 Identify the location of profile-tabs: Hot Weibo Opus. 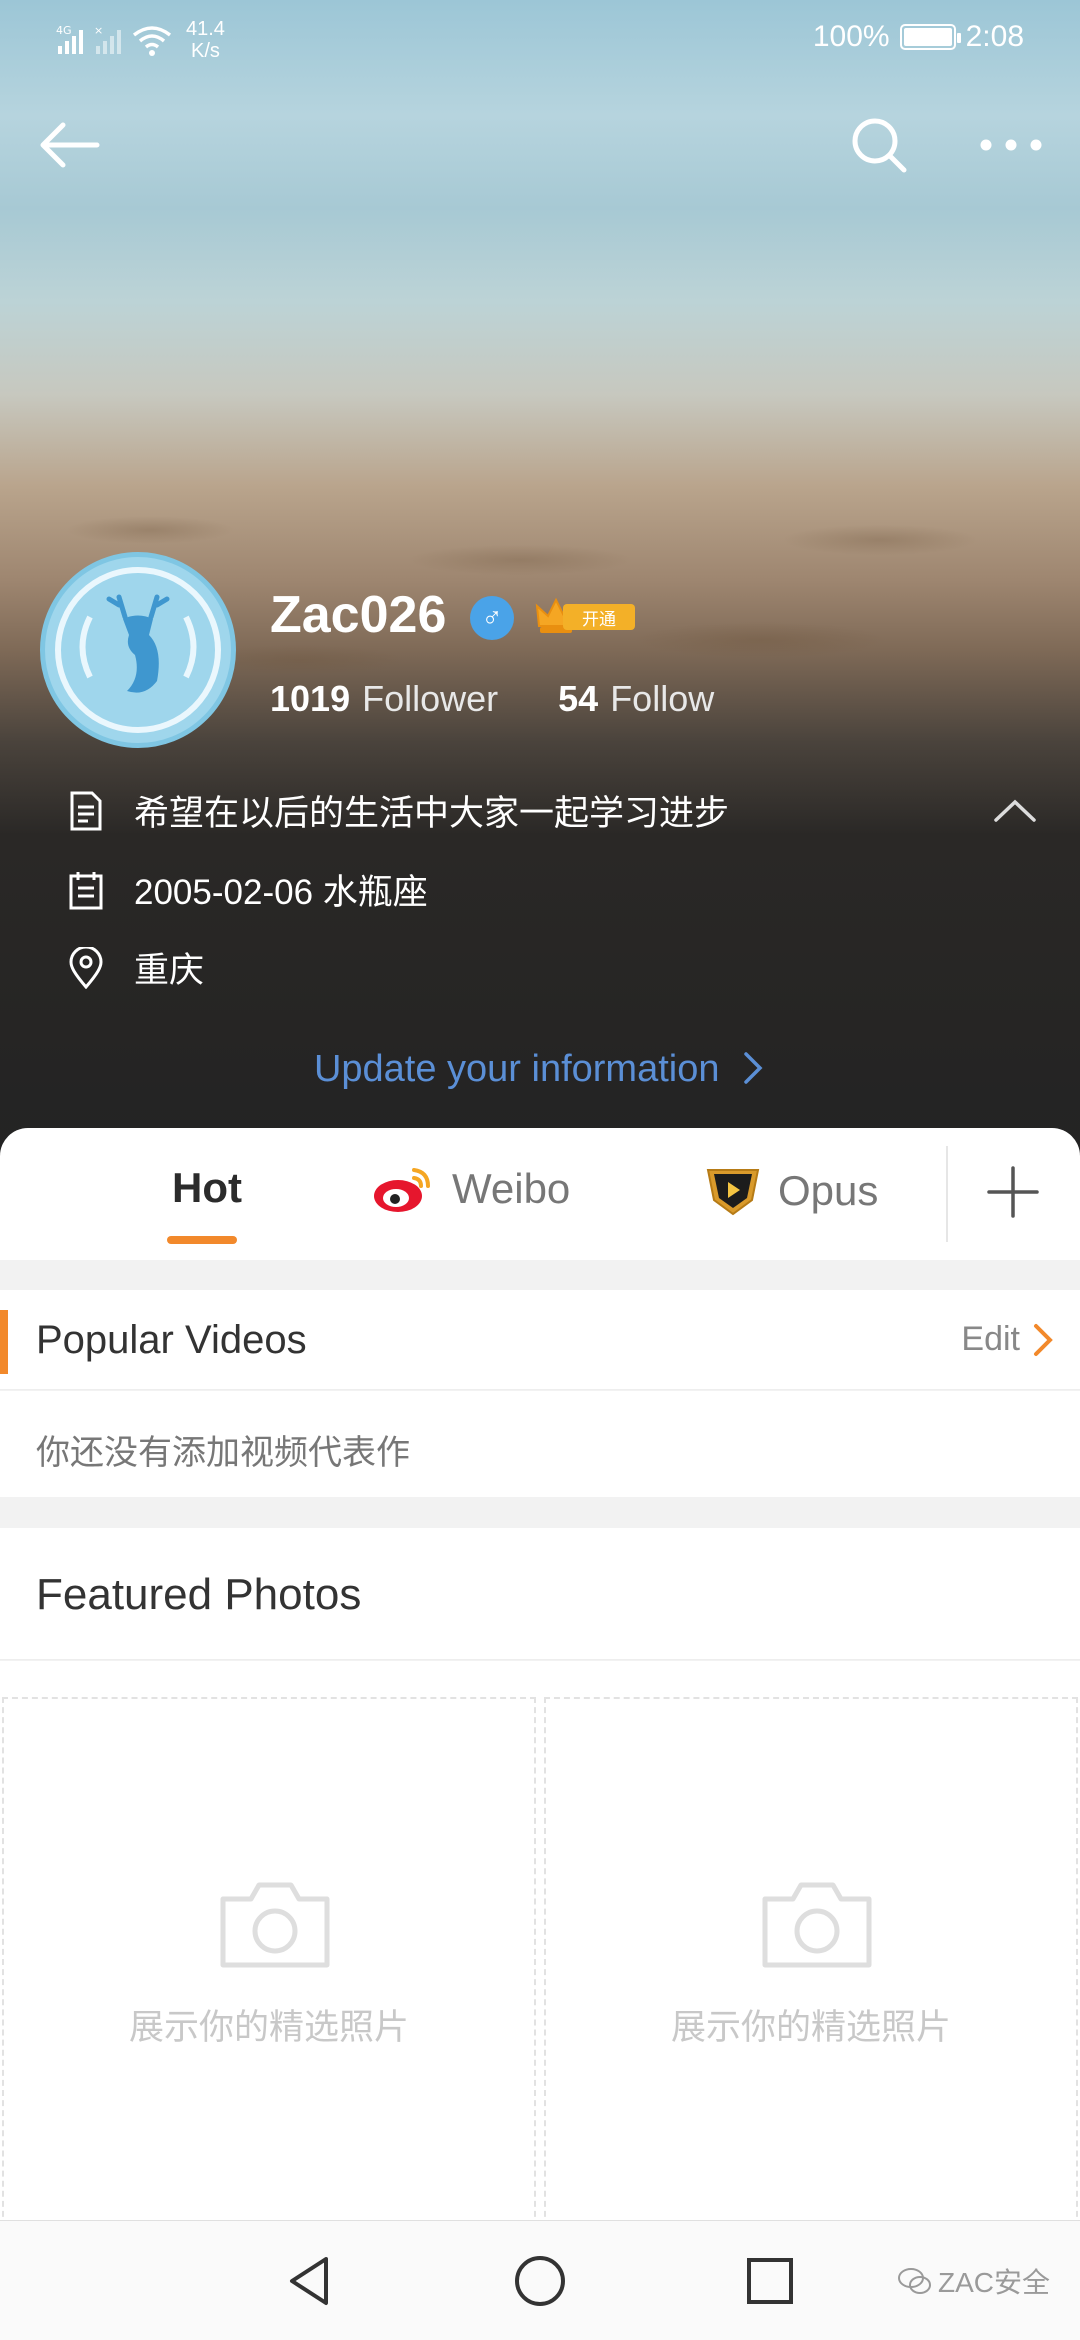
(540, 1194).